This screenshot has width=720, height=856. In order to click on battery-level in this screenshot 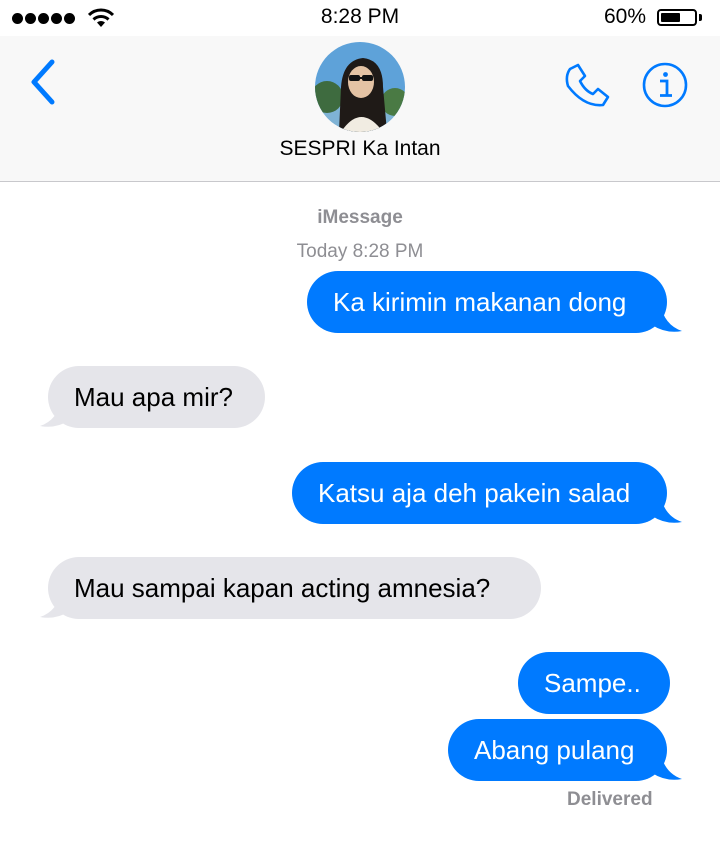, I will do `click(670, 17)`.